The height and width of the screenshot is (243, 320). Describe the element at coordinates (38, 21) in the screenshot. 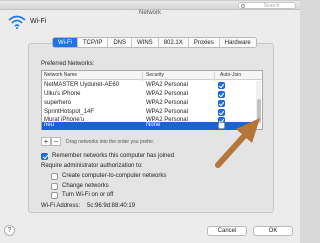

I see `interface-title: Wi-Fi` at that location.